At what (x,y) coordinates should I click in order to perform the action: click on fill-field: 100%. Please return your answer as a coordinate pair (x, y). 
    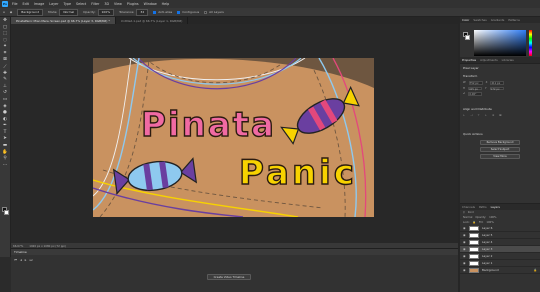
    Looking at the image, I should click on (489, 222).